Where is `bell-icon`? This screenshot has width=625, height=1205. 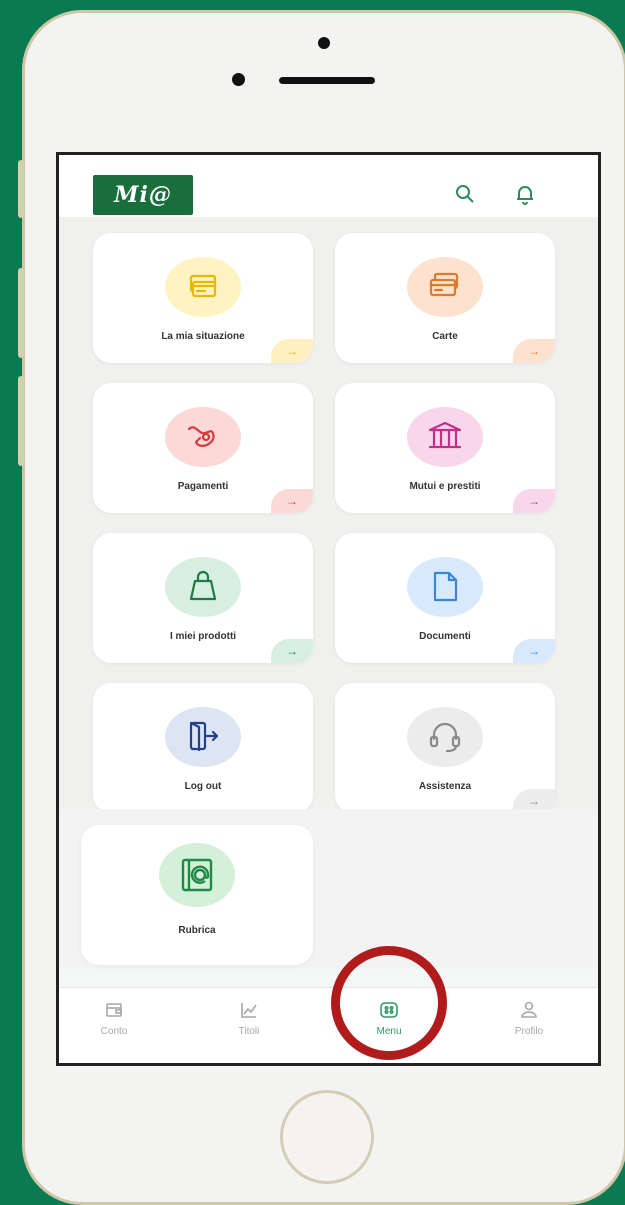 bell-icon is located at coordinates (525, 194).